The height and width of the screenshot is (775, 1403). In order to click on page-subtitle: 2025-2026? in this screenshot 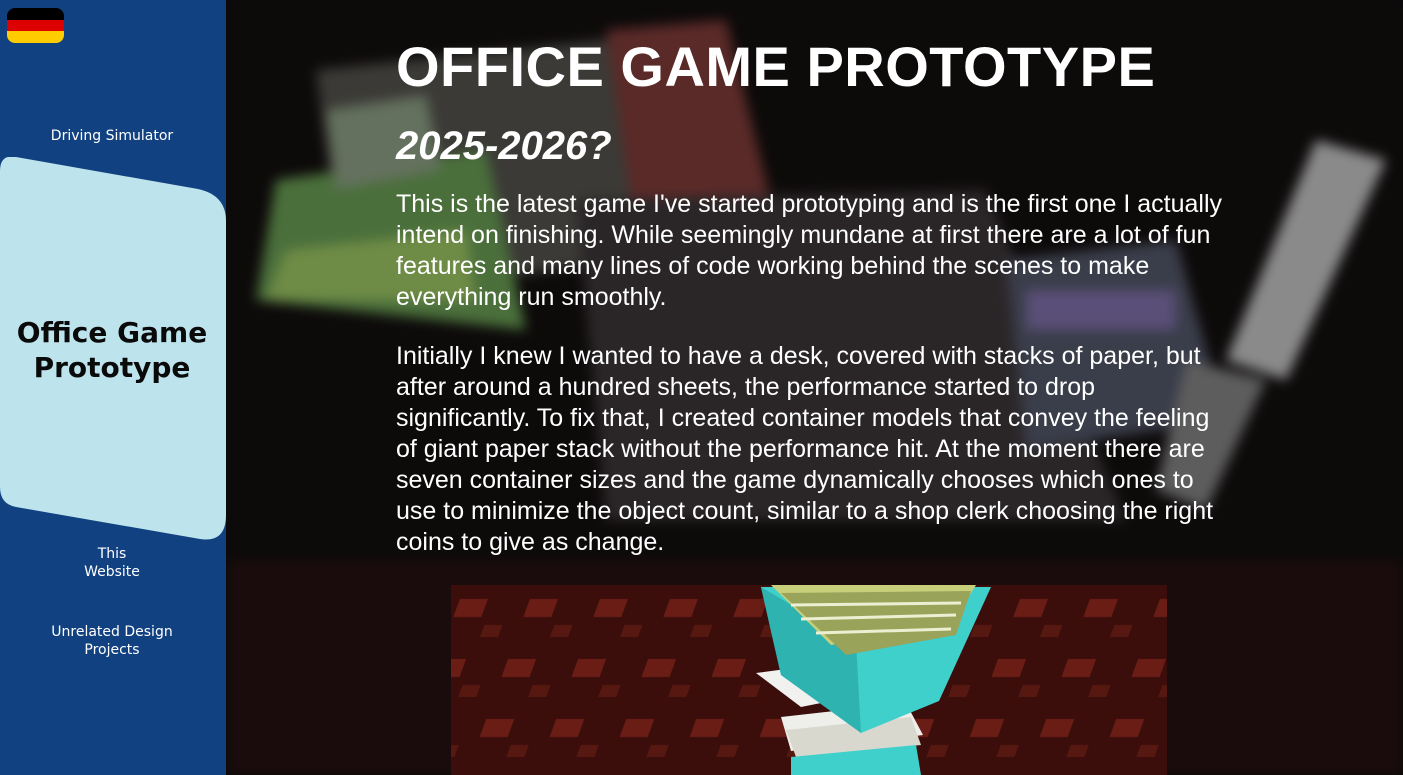, I will do `click(504, 146)`.